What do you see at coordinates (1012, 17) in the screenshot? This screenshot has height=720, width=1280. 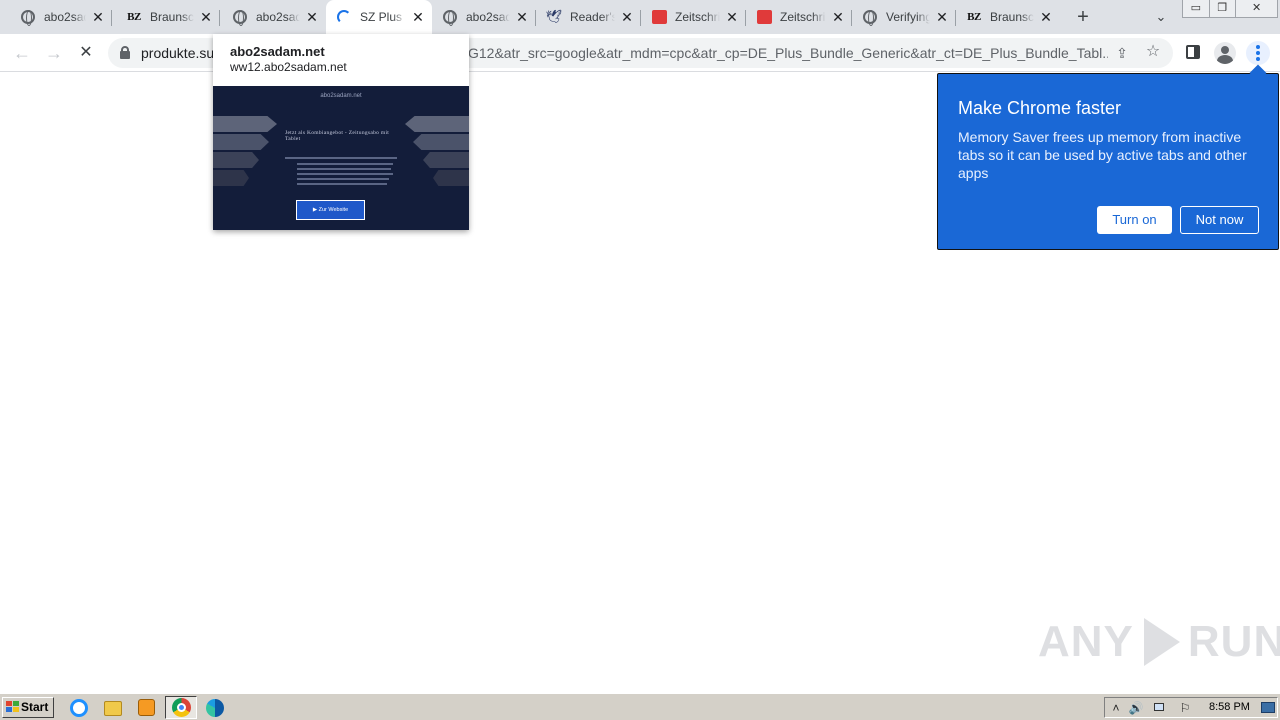 I see `tab-title: Braunschweiger Zeitung` at bounding box center [1012, 17].